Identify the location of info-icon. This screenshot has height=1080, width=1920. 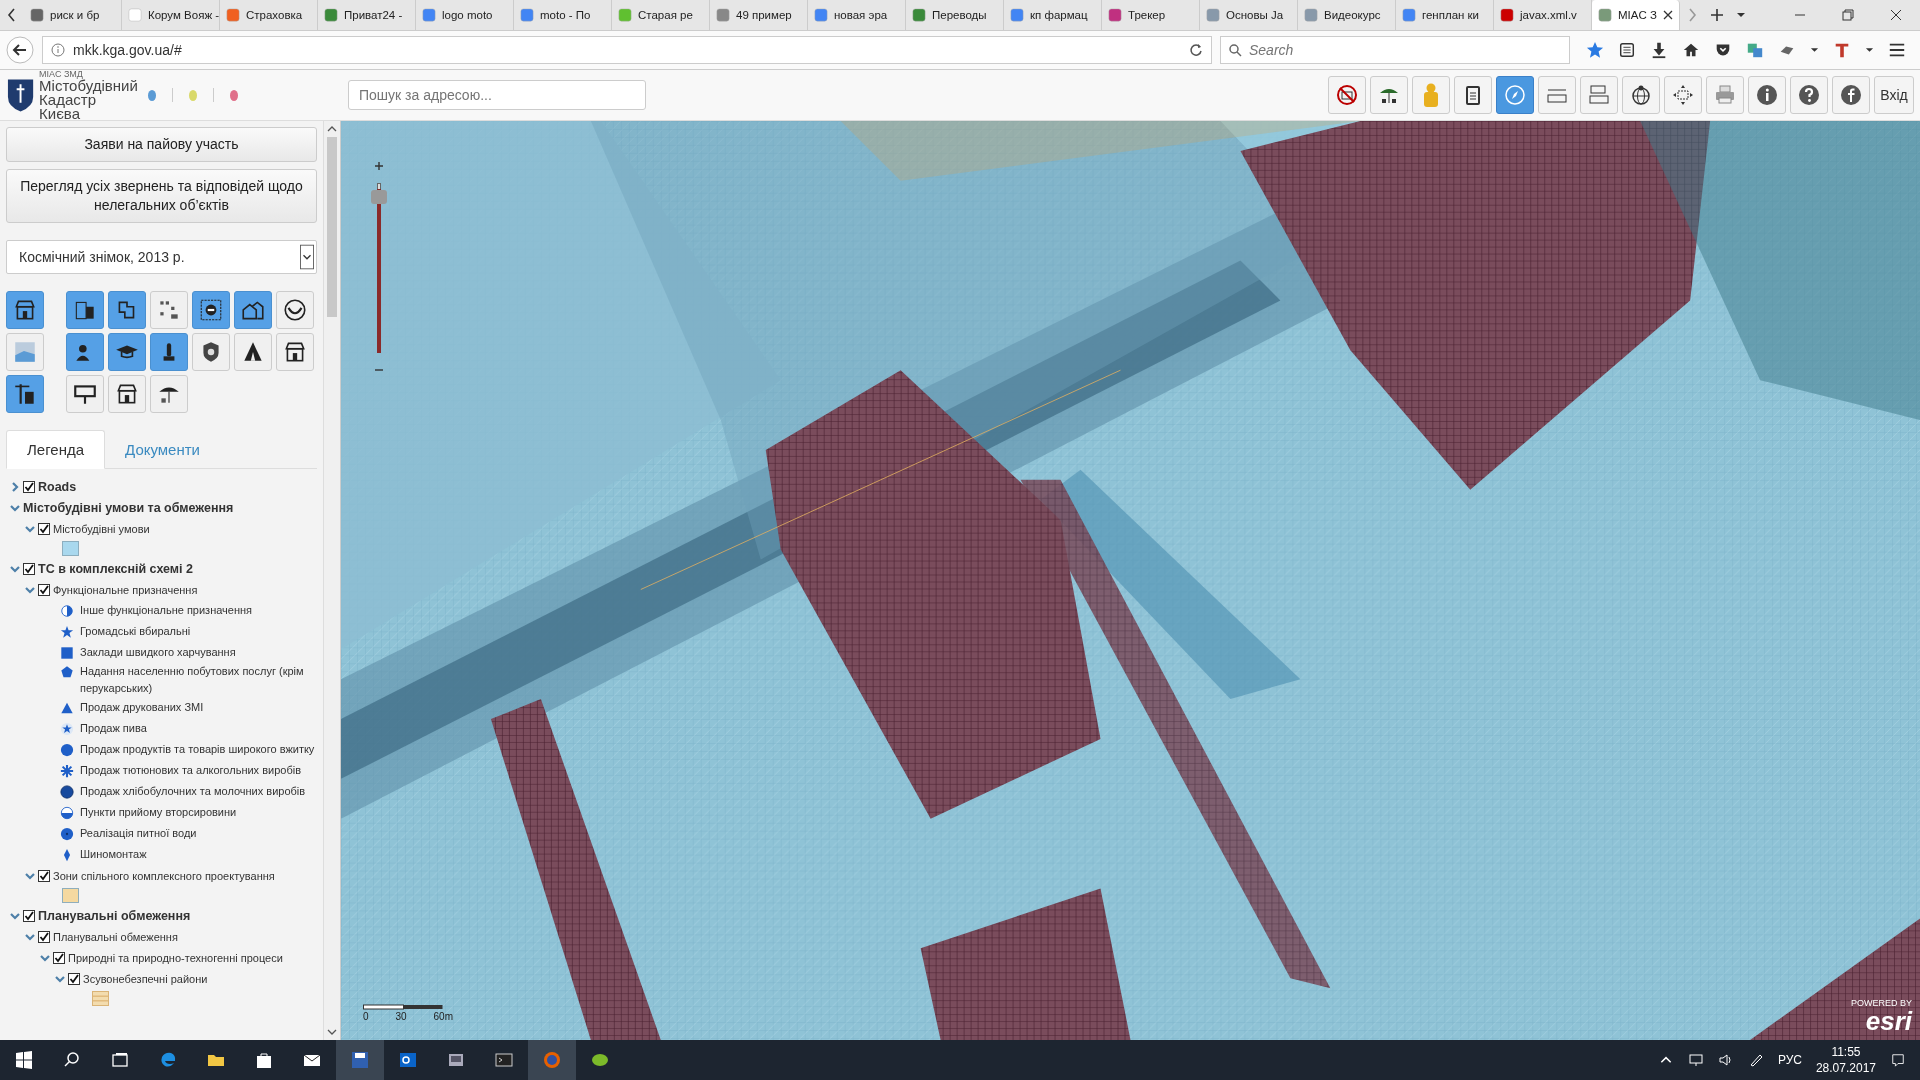
(58, 50).